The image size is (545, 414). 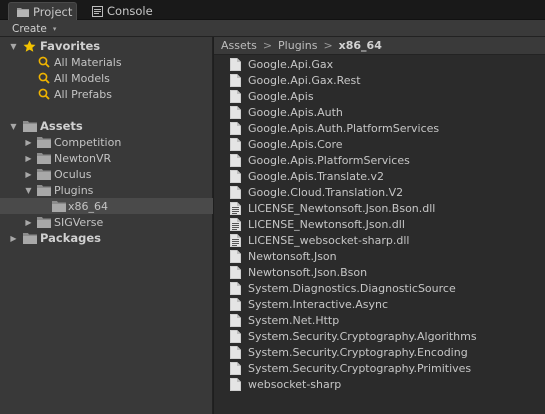 What do you see at coordinates (344, 128) in the screenshot?
I see `file-name: Google.Apis.Auth.PlatformServices` at bounding box center [344, 128].